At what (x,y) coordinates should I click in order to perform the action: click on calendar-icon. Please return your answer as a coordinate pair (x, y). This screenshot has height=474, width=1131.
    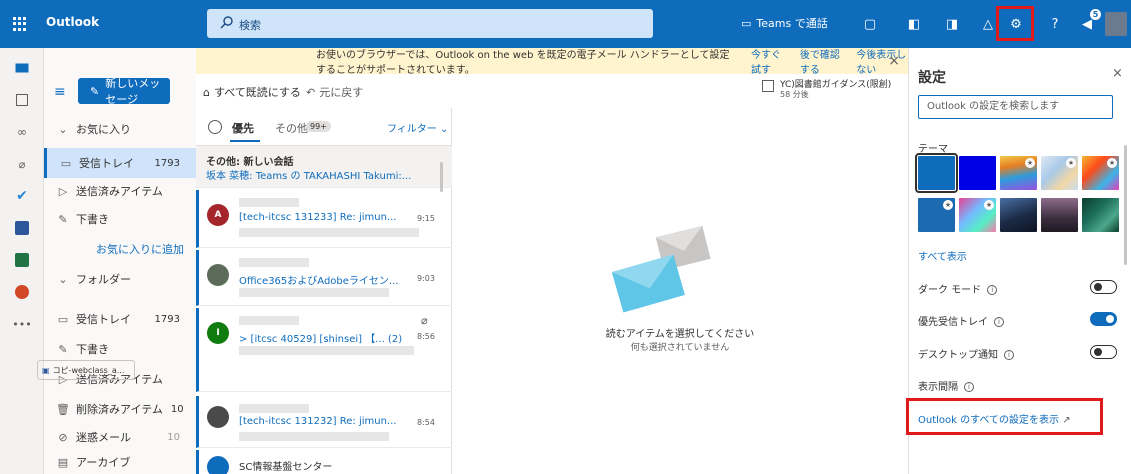
    Looking at the image, I should click on (22, 100).